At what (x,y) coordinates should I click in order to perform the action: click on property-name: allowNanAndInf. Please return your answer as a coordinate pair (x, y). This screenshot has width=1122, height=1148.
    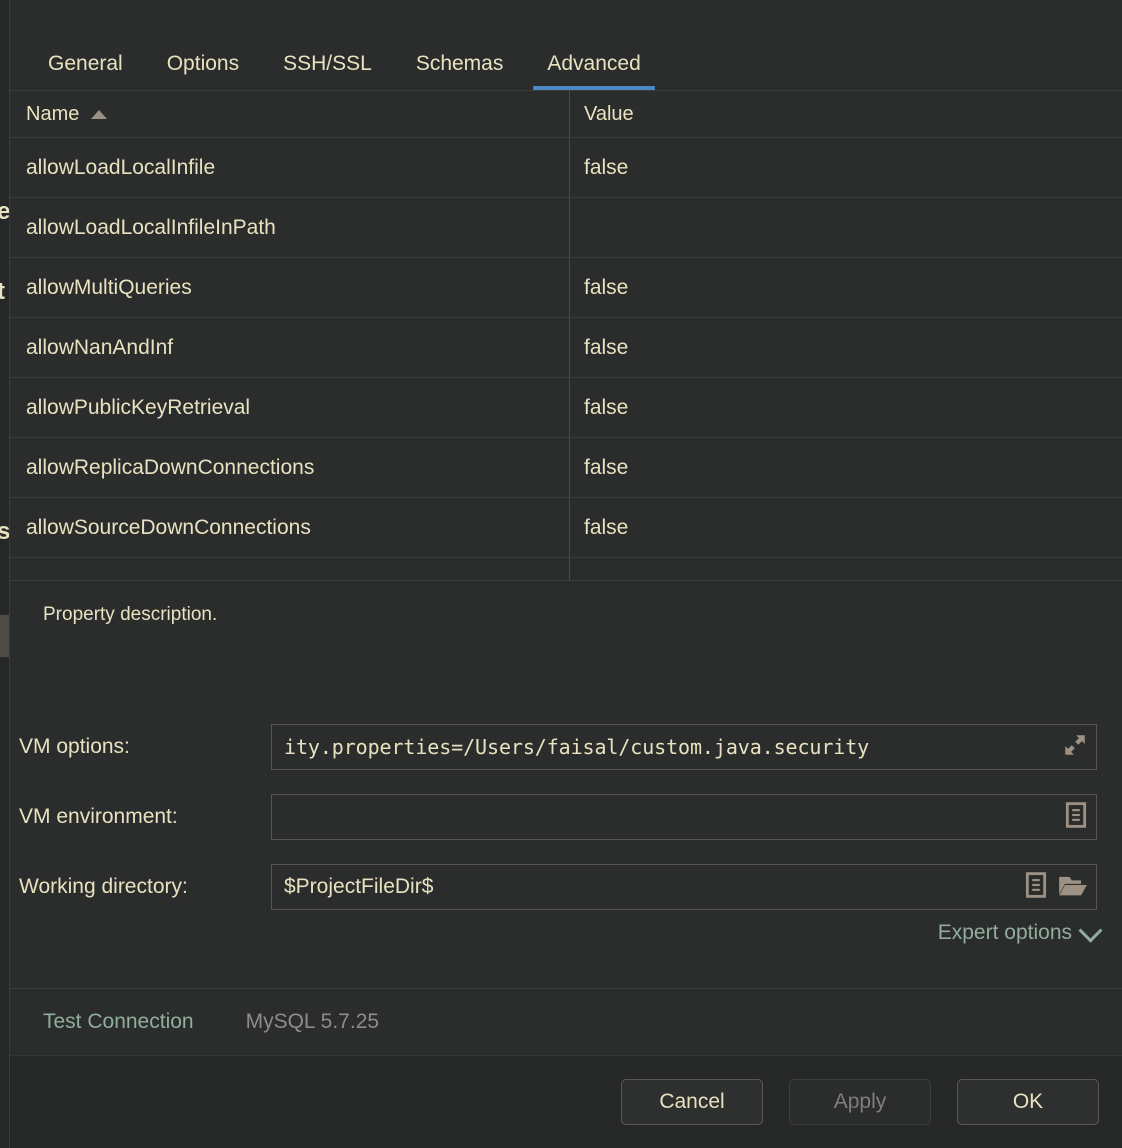
    Looking at the image, I should click on (100, 347).